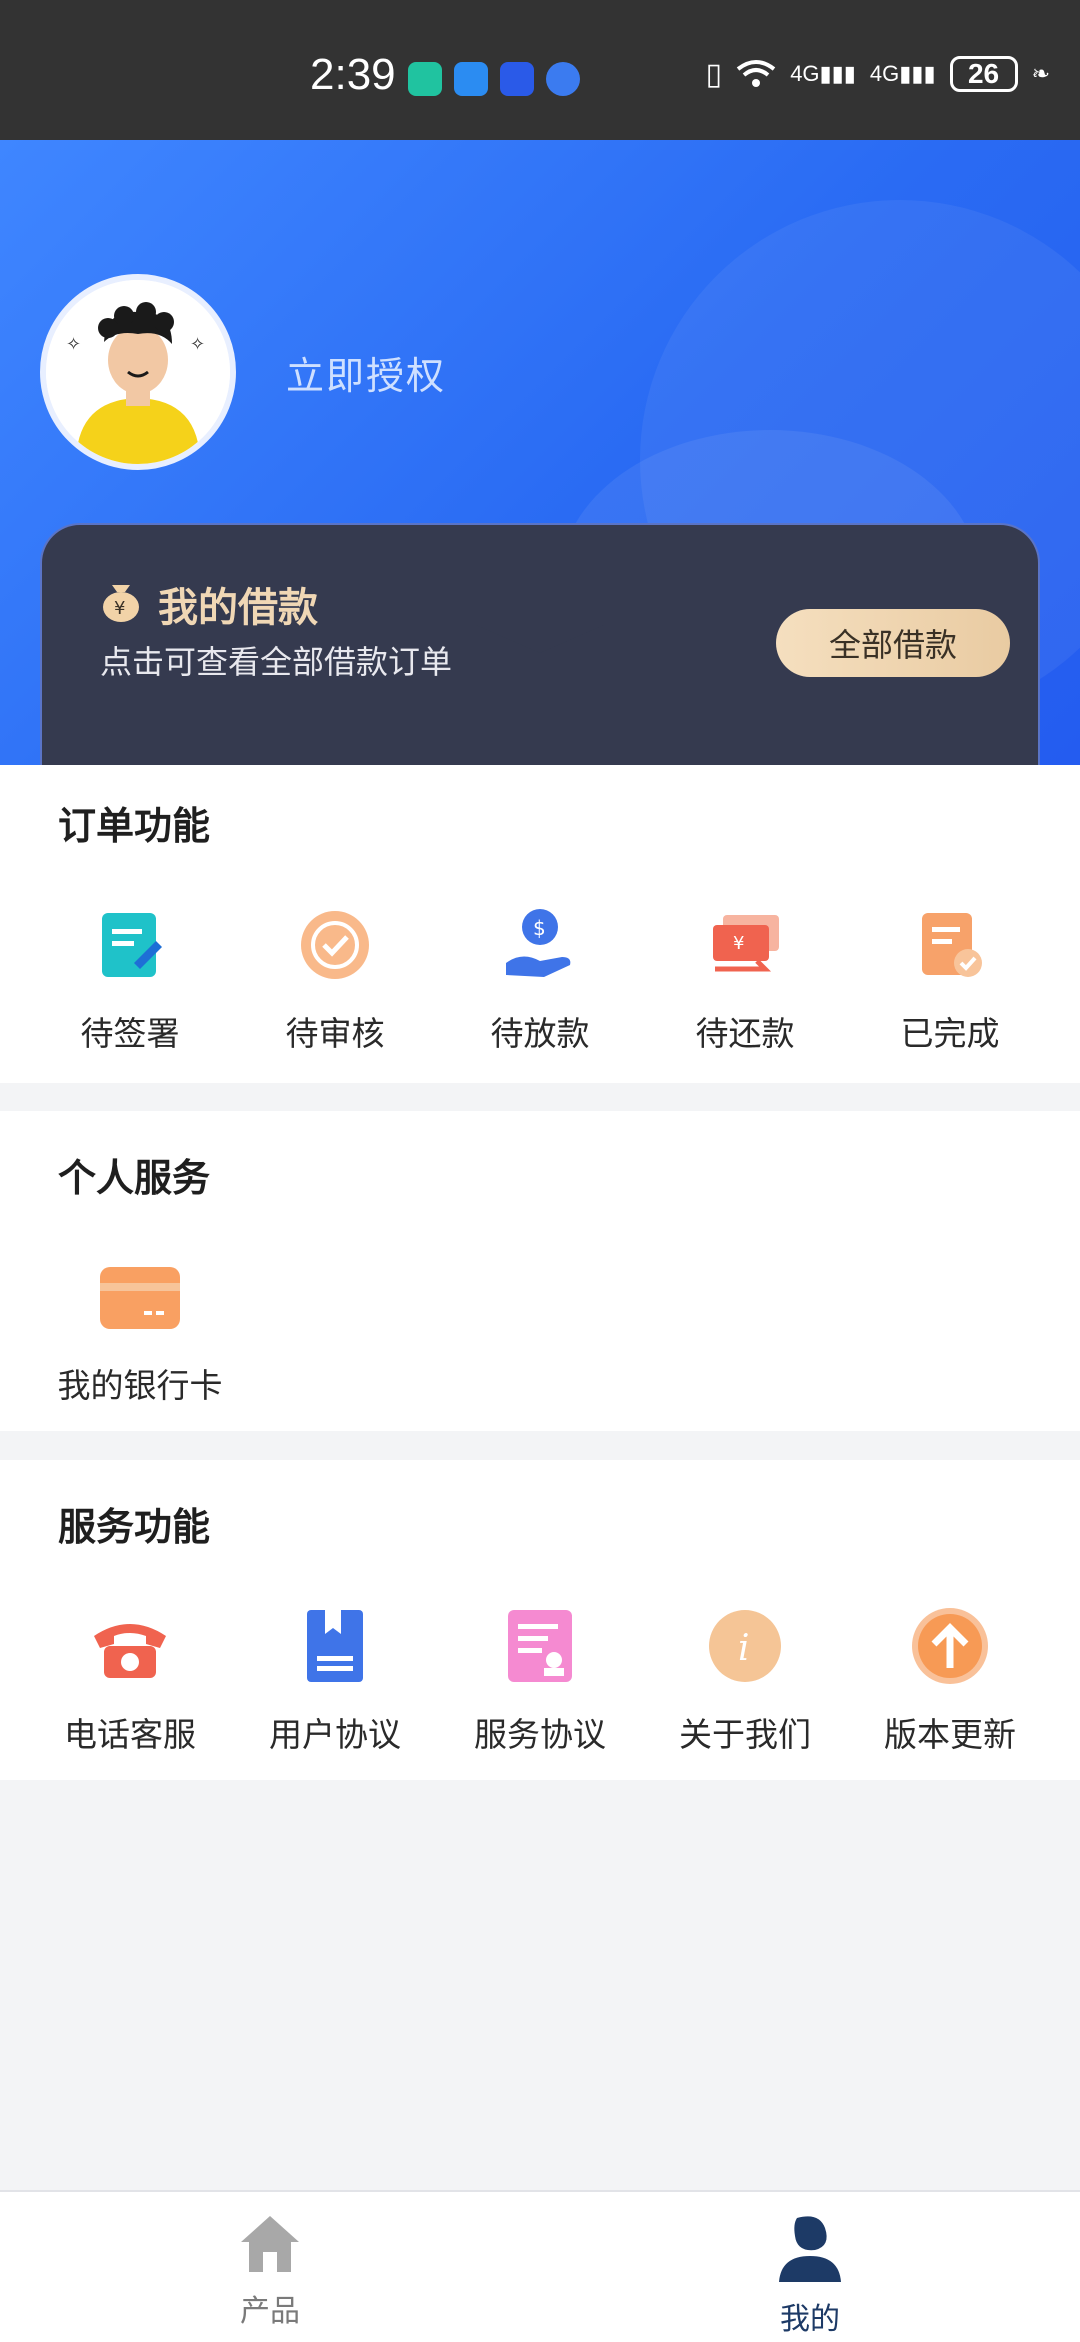 The height and width of the screenshot is (2342, 1080). Describe the element at coordinates (134, 826) in the screenshot. I see `order-section-title: 订单功能` at that location.